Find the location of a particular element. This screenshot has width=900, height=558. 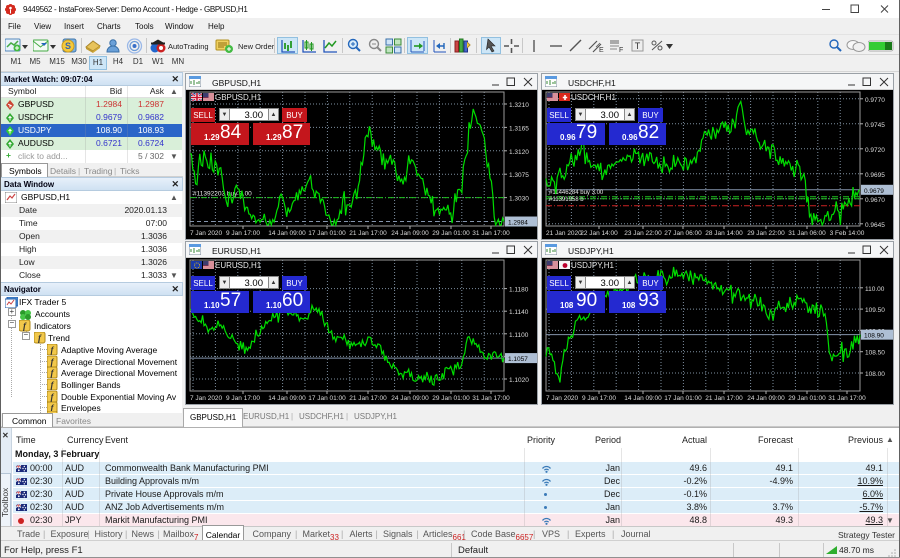

svg-text: #11391958 b is located at coordinates (566, 200).